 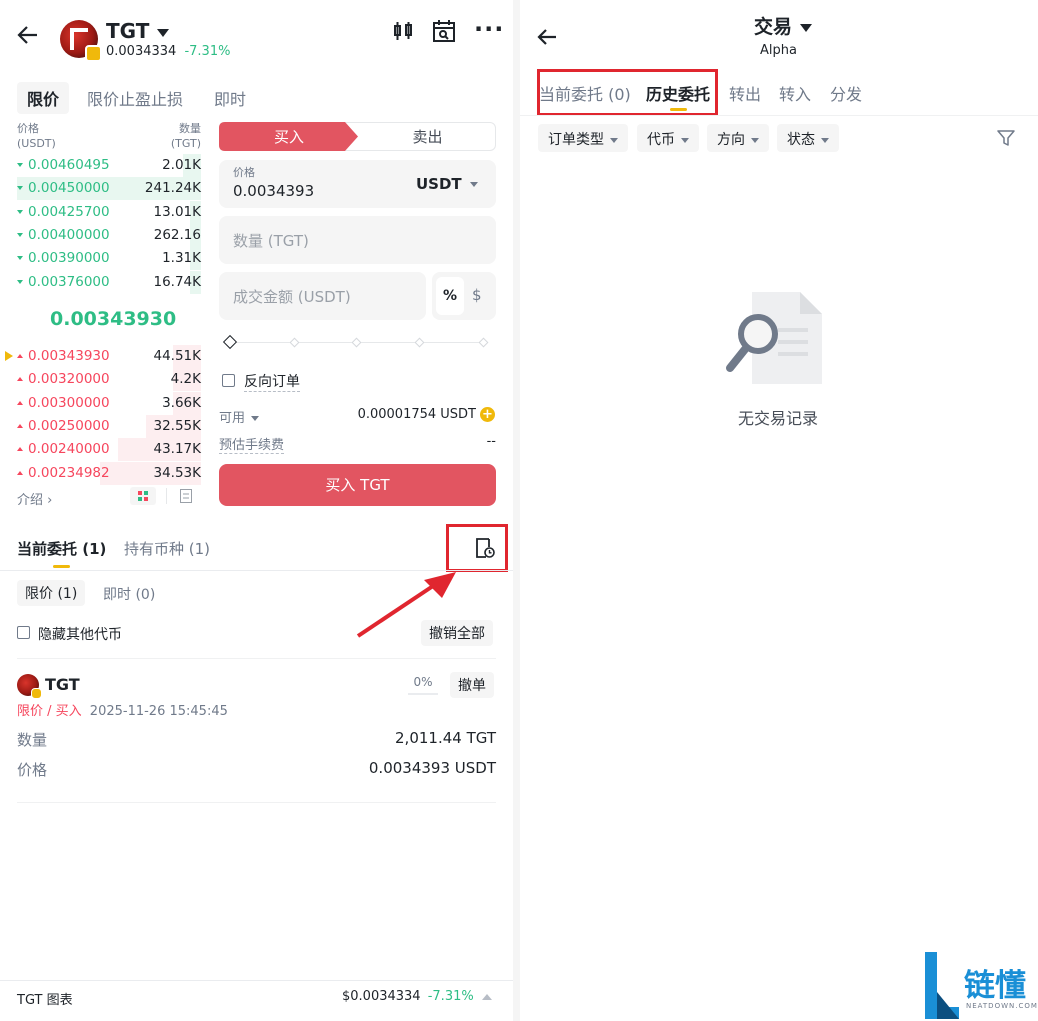 What do you see at coordinates (487, 997) in the screenshot?
I see `expand-chart-icon` at bounding box center [487, 997].